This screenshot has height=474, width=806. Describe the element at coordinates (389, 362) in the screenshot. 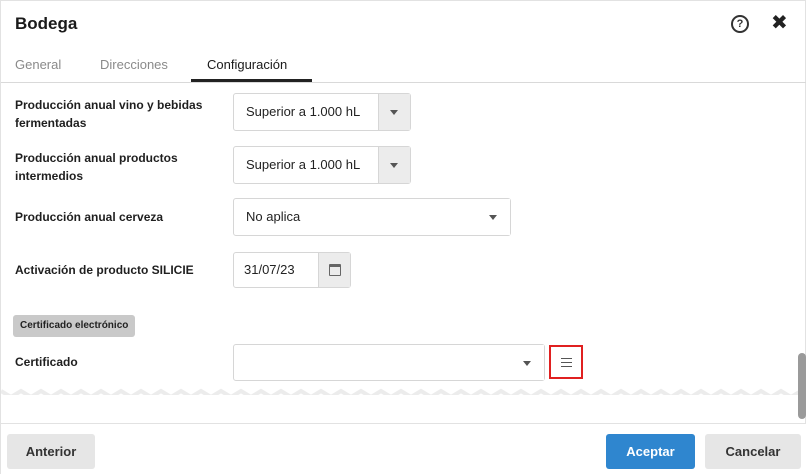

I see `select-certificado` at that location.